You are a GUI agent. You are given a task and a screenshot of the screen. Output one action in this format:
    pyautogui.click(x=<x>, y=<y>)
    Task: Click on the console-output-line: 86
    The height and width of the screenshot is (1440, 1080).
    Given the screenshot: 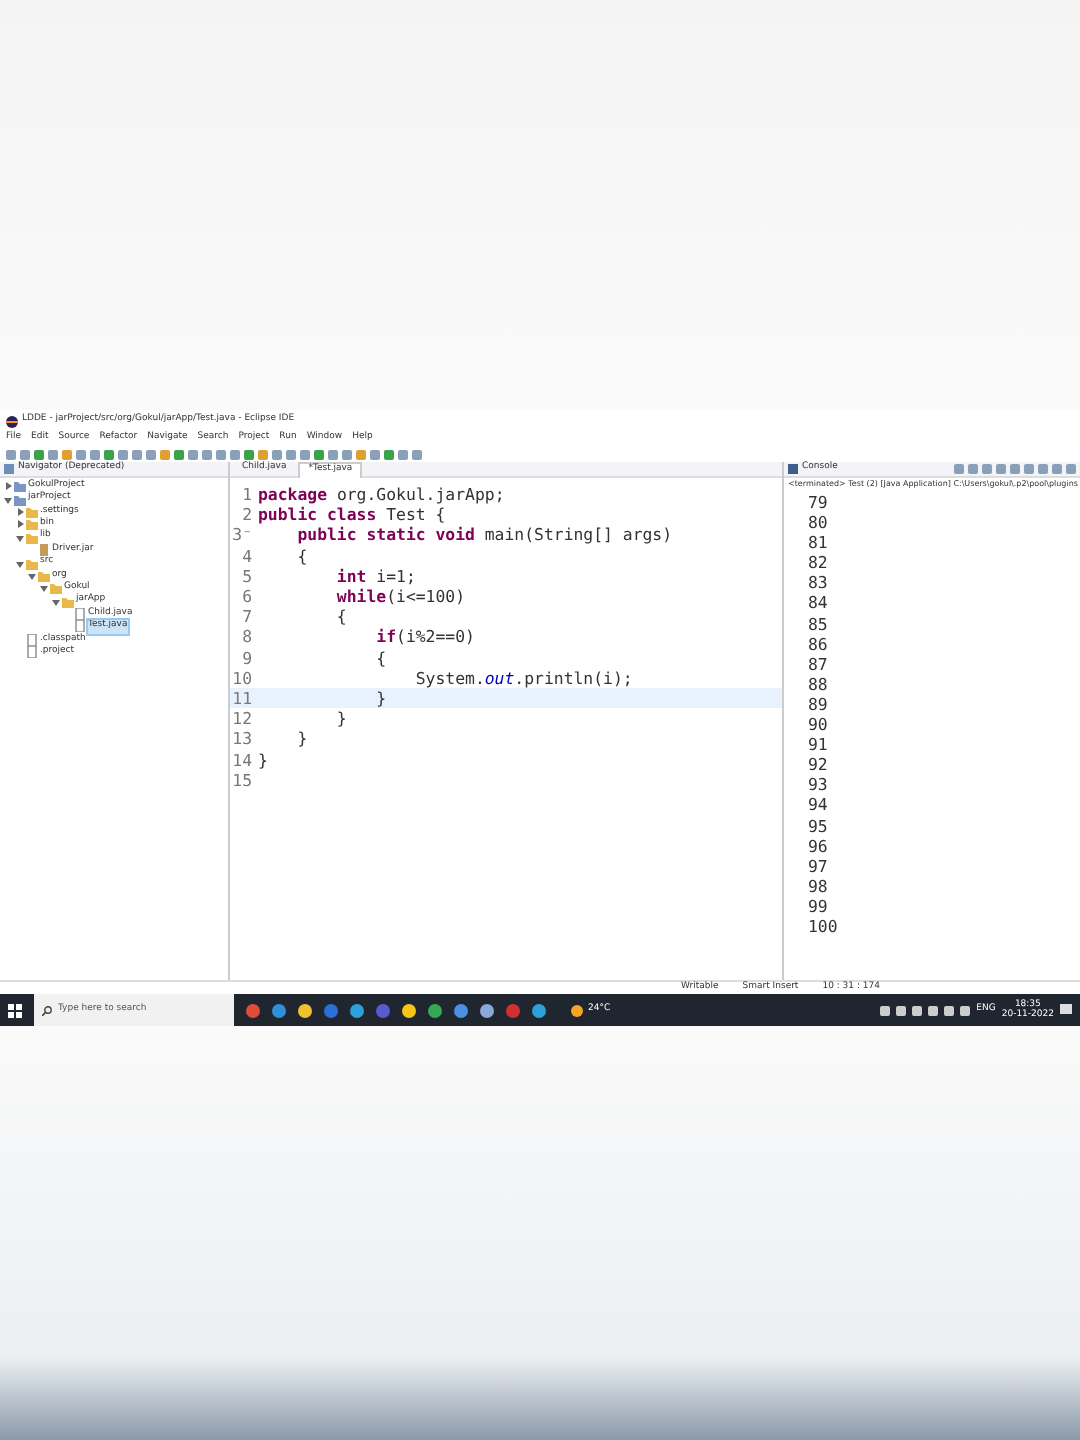 What is the action you would take?
    pyautogui.click(x=819, y=643)
    